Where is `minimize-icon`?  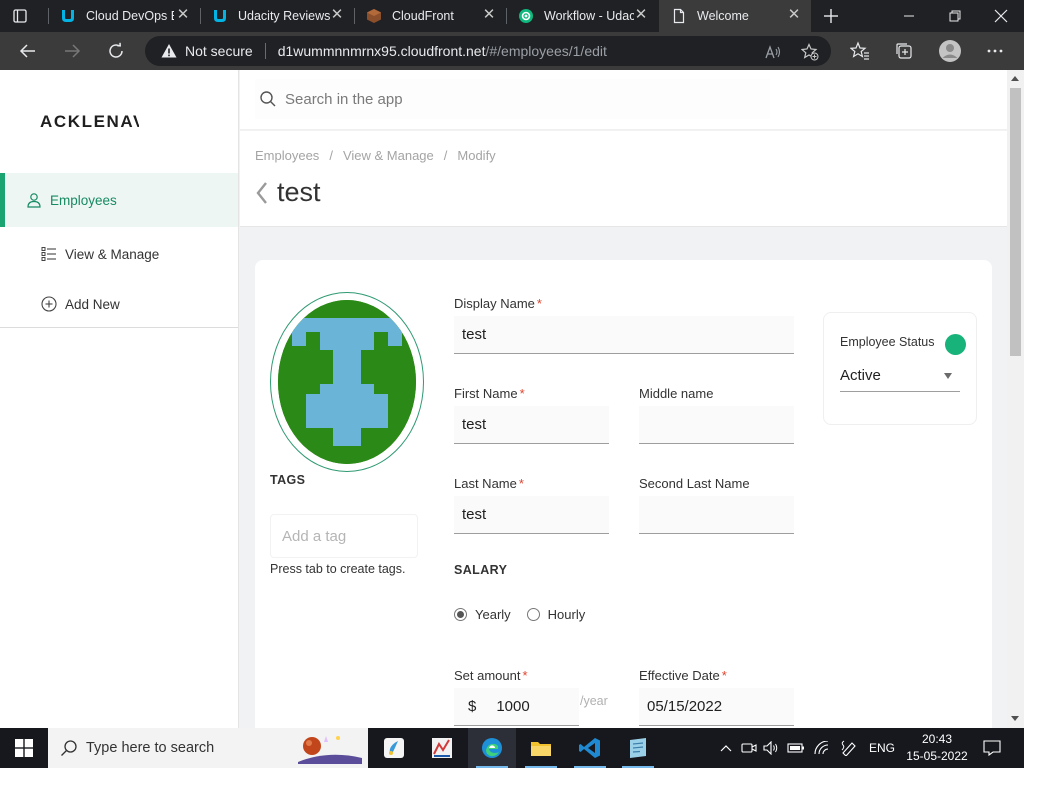 minimize-icon is located at coordinates (909, 16).